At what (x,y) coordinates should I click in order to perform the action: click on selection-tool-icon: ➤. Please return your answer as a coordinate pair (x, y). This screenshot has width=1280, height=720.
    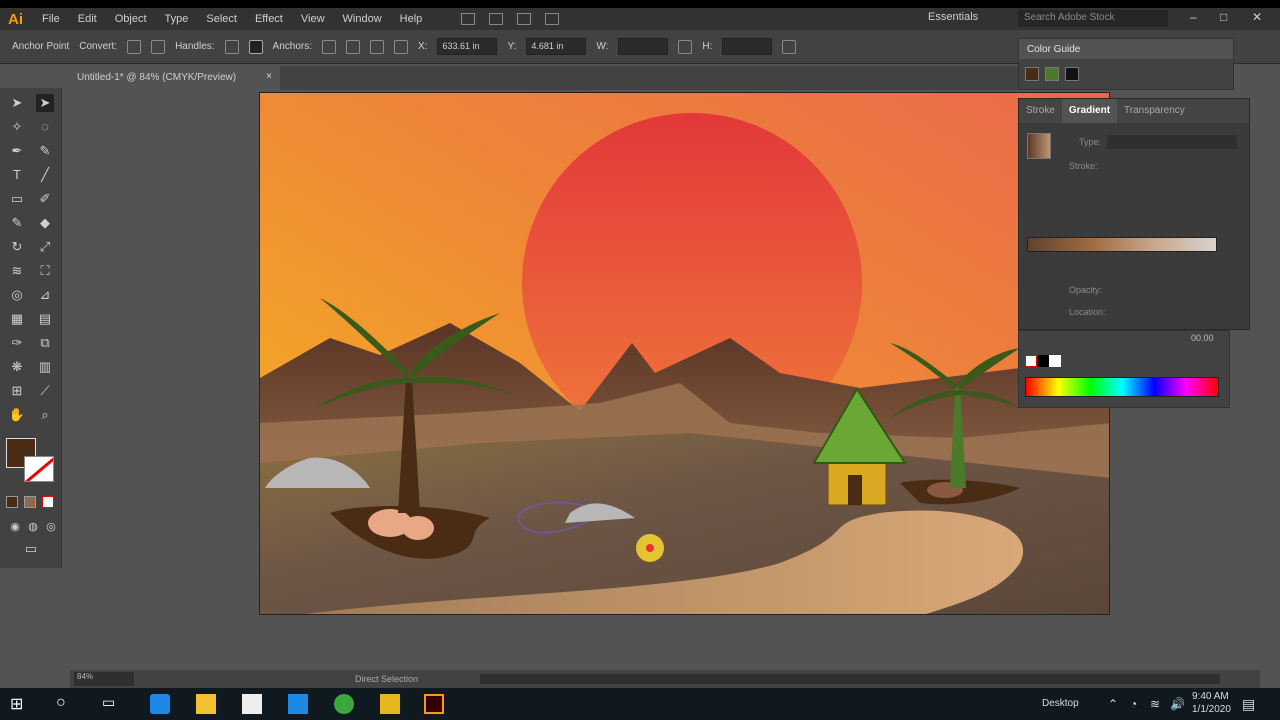
    Looking at the image, I should click on (17, 103).